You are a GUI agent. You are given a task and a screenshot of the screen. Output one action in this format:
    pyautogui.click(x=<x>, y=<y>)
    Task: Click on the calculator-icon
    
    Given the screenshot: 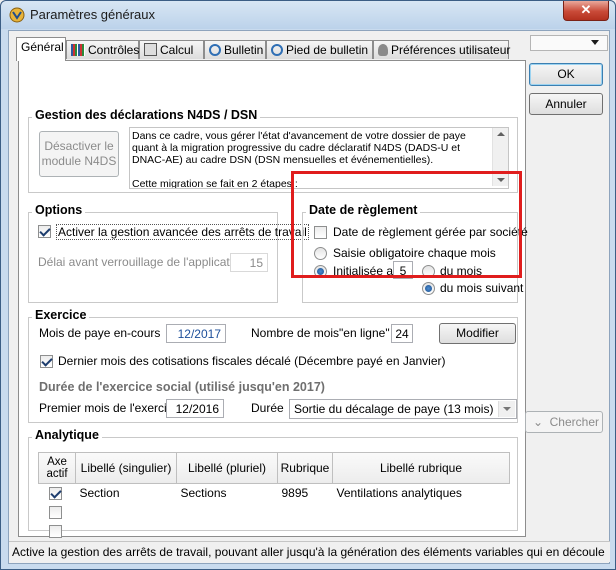 What is the action you would take?
    pyautogui.click(x=150, y=49)
    